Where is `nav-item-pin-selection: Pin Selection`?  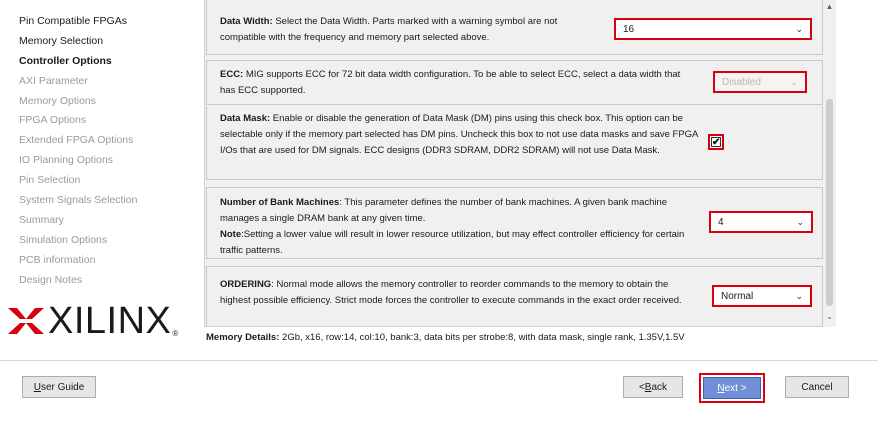 nav-item-pin-selection: Pin Selection is located at coordinates (50, 180).